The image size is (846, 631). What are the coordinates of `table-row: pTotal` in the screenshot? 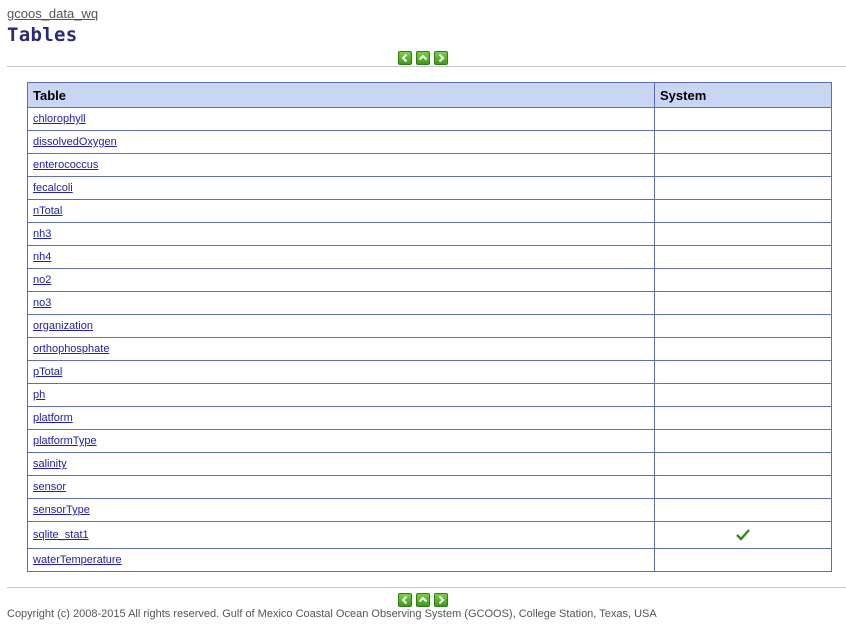 It's located at (429, 372).